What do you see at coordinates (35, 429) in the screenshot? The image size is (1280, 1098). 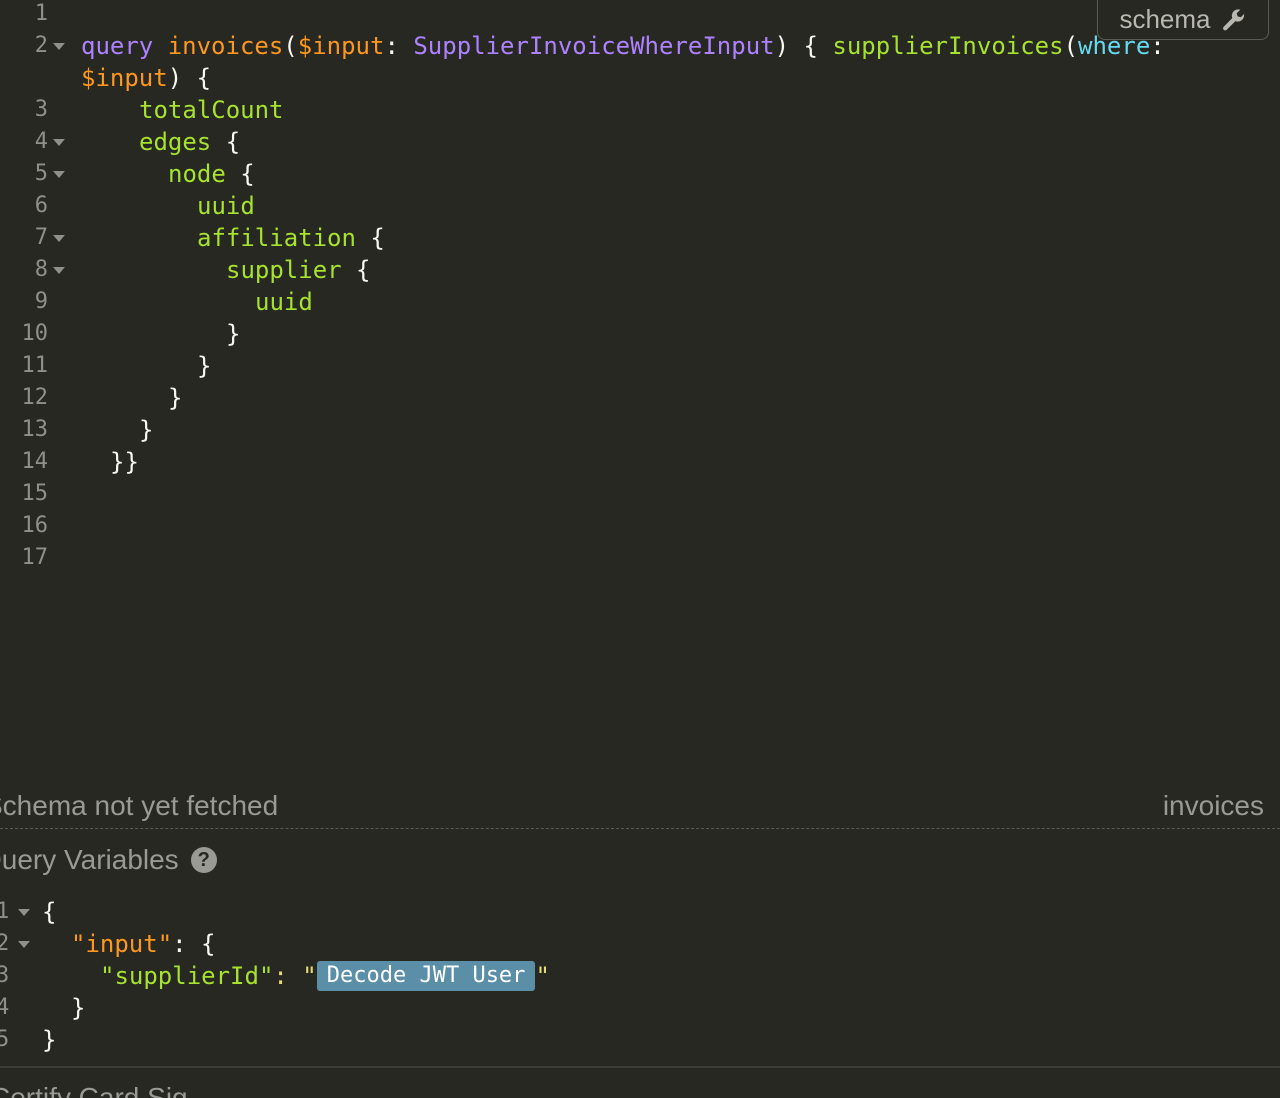 I see `line-number: 13` at bounding box center [35, 429].